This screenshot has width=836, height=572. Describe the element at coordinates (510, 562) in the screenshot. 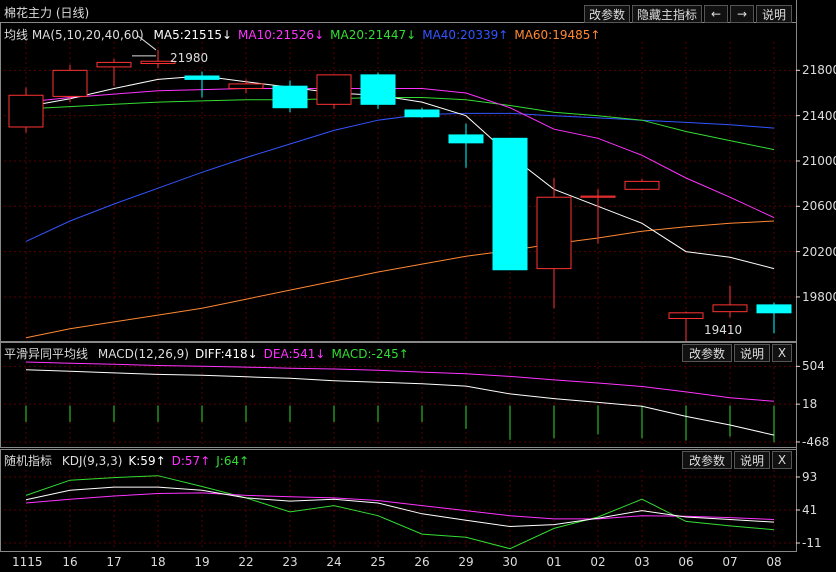

I see `date-tick-label: 30` at that location.